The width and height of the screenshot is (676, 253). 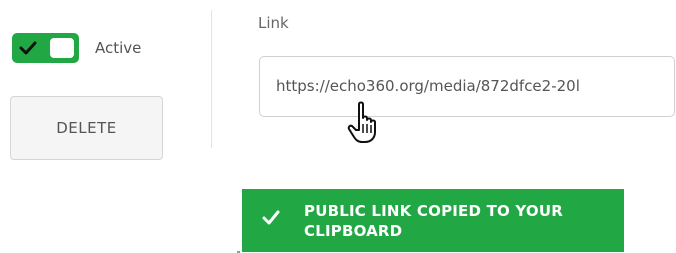 What do you see at coordinates (45, 48) in the screenshot?
I see `active-toggle` at bounding box center [45, 48].